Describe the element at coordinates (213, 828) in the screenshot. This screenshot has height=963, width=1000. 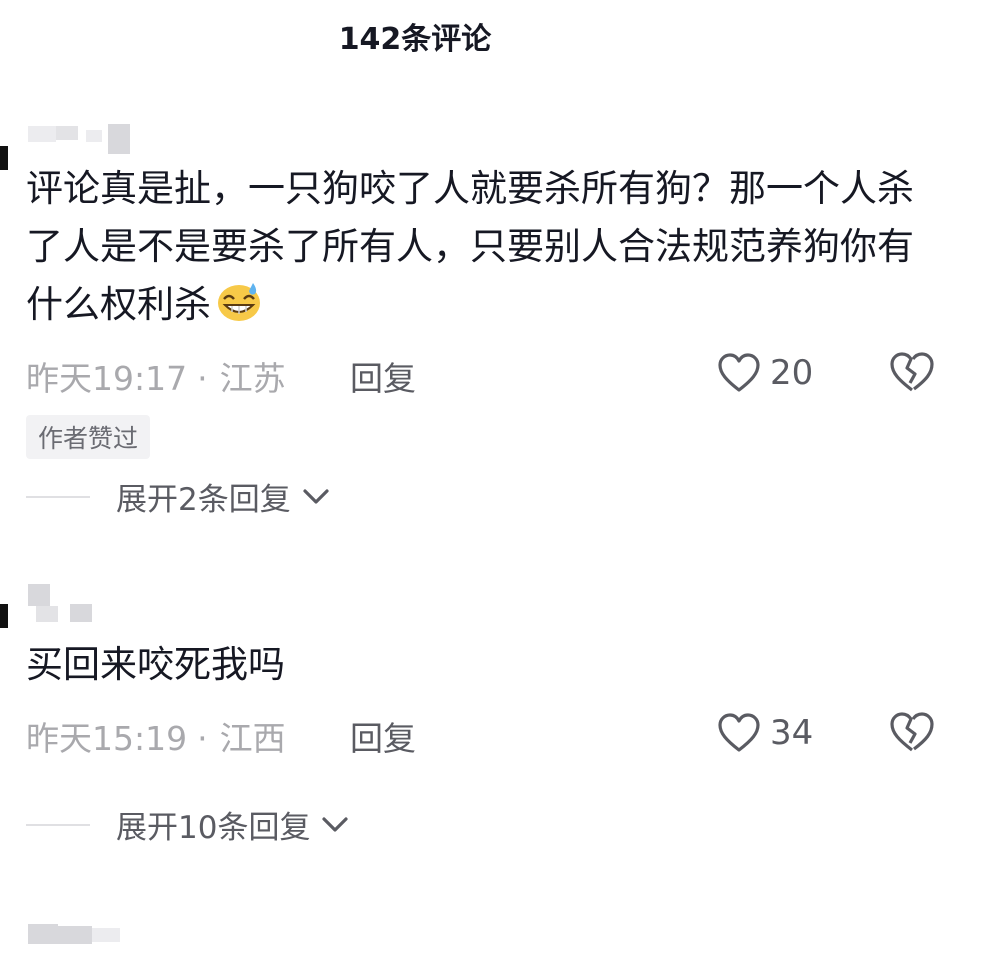
I see `expand-replies-label: 展开10条回复` at that location.